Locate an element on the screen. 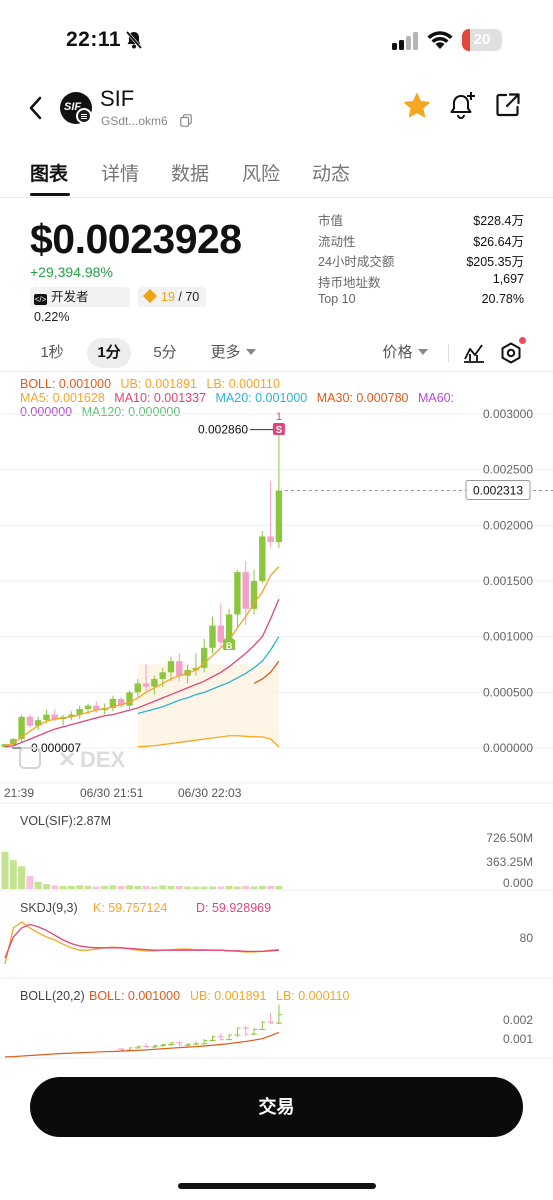 The height and width of the screenshot is (1200, 553). developer-icon: </> is located at coordinates (40, 299).